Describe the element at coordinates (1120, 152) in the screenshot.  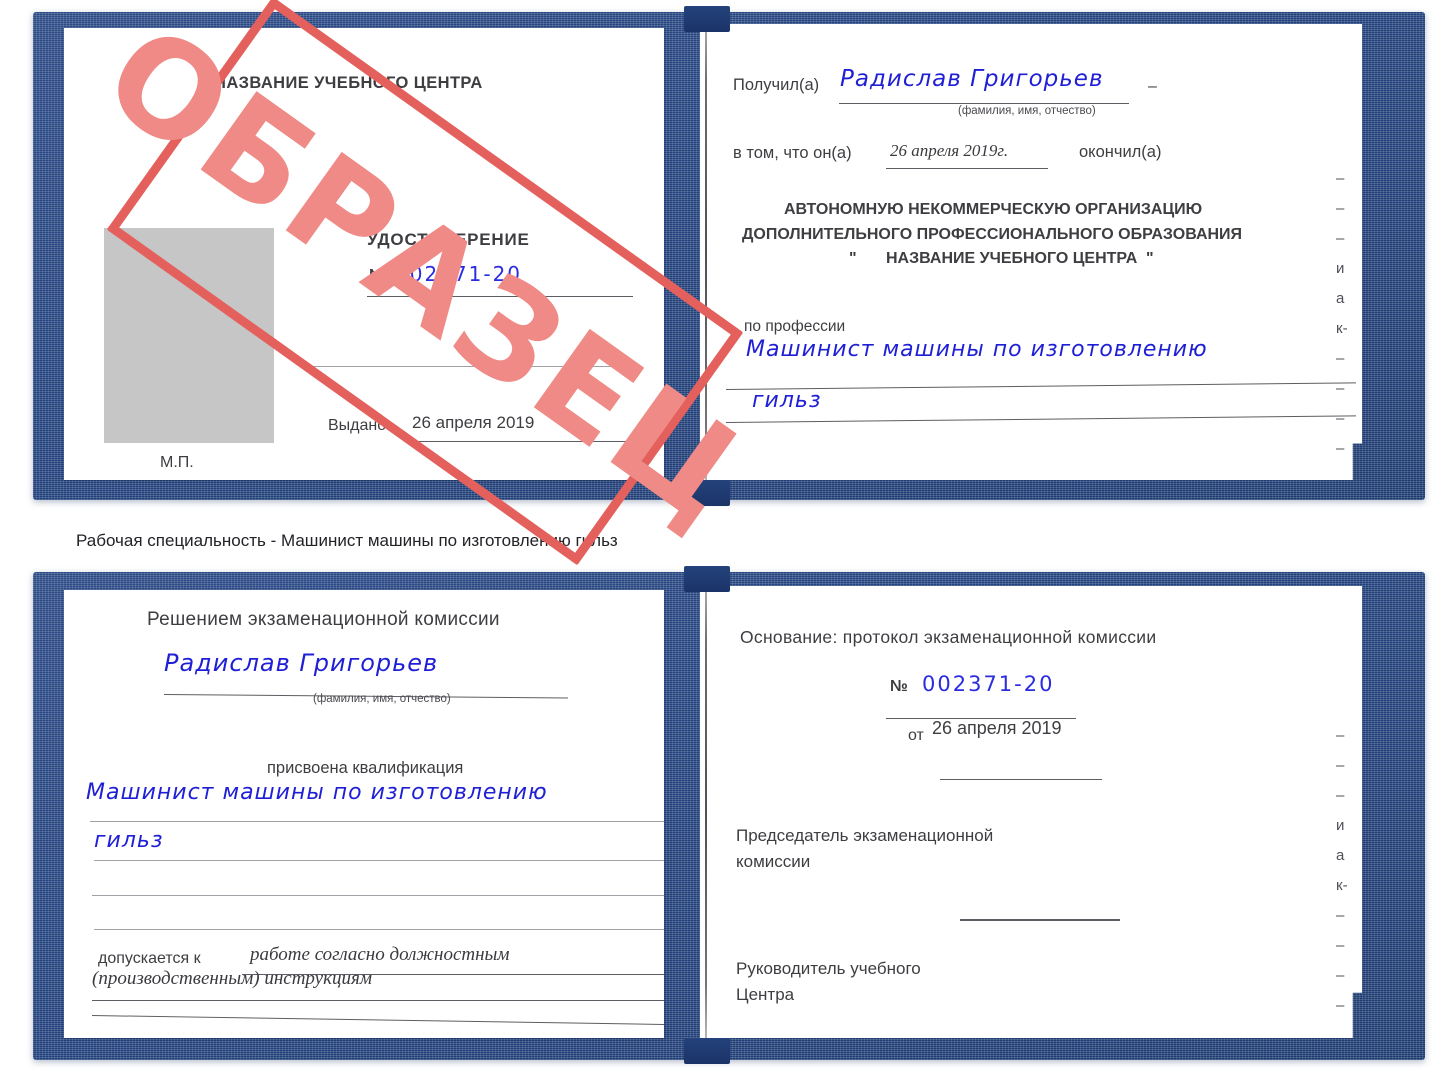
I see `finished-label: окончил(а)` at that location.